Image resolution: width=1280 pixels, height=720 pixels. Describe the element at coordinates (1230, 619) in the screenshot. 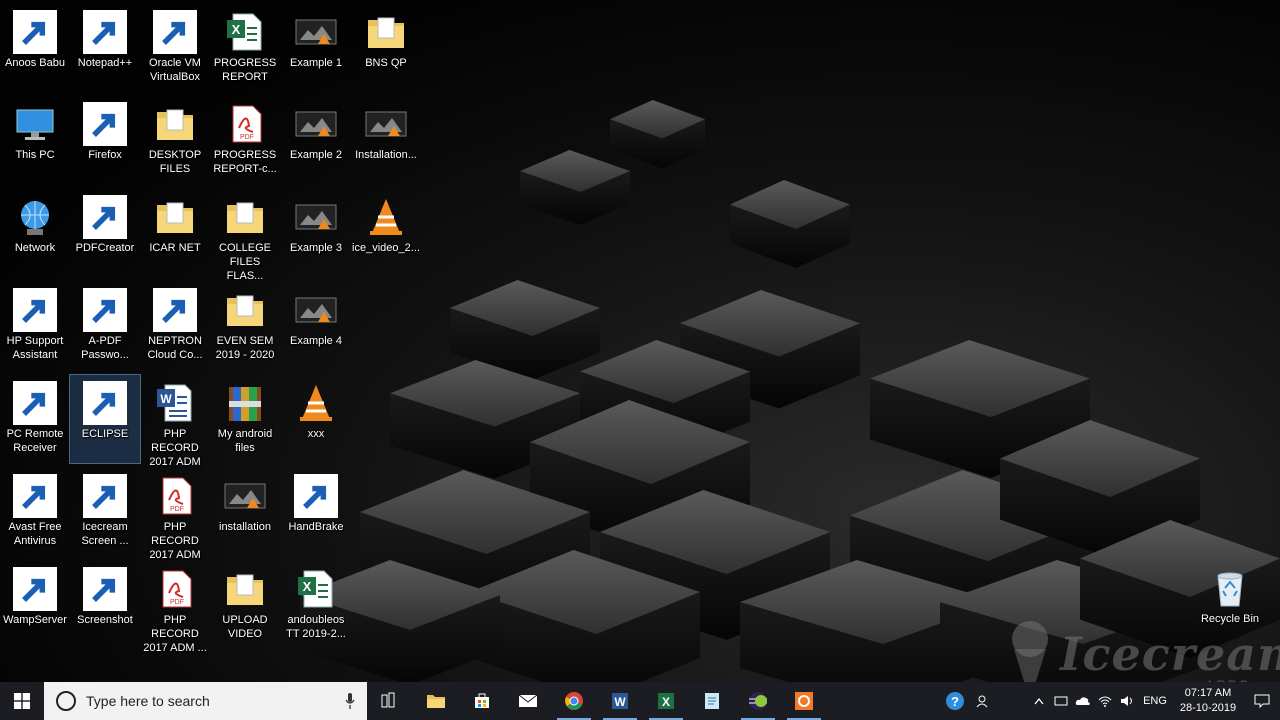

I see `recycle-bin-label: Recycle Bin` at that location.